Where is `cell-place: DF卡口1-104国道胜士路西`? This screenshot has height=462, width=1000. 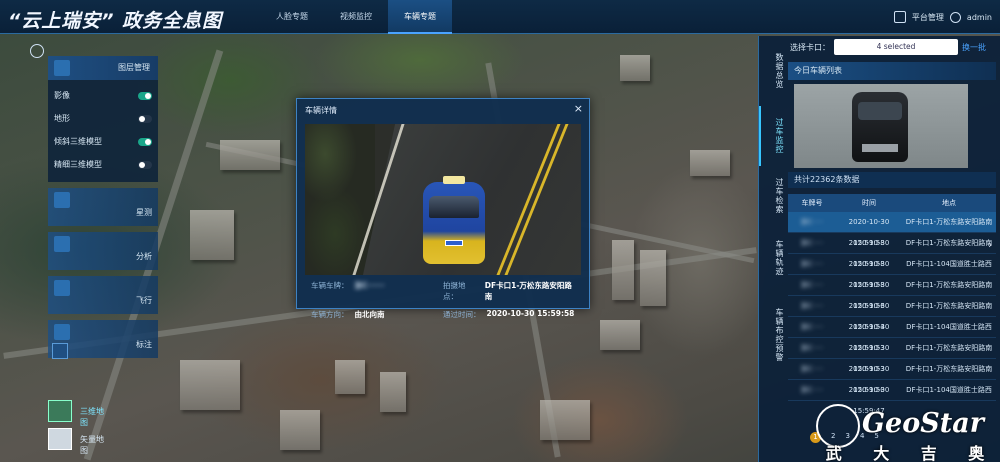 cell-place: DF卡口1-104国道胜士路西 is located at coordinates (949, 327).